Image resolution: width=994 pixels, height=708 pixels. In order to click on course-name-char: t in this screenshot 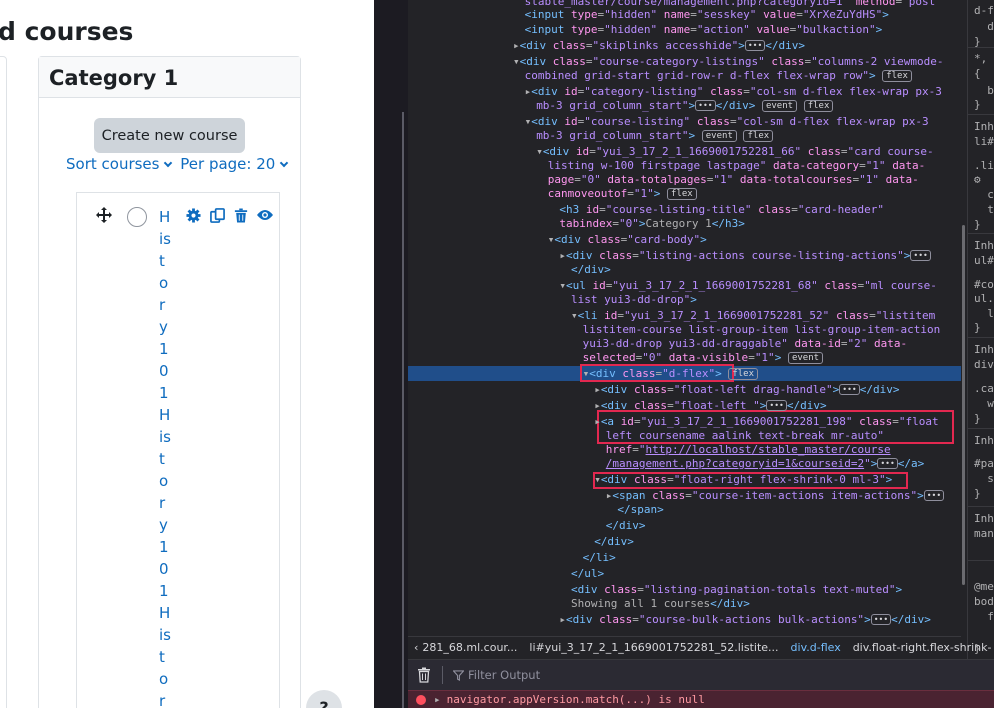, I will do `click(162, 261)`.